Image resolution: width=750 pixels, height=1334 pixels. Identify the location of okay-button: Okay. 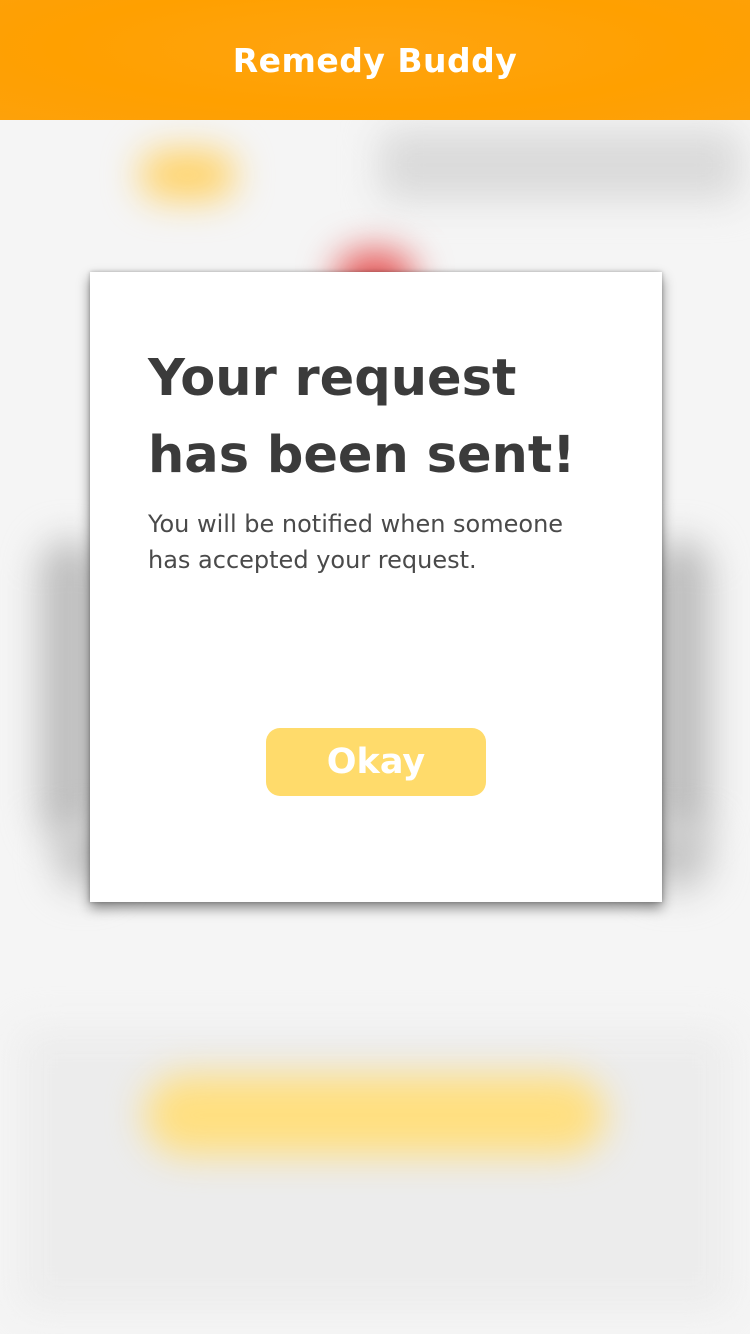
(376, 762).